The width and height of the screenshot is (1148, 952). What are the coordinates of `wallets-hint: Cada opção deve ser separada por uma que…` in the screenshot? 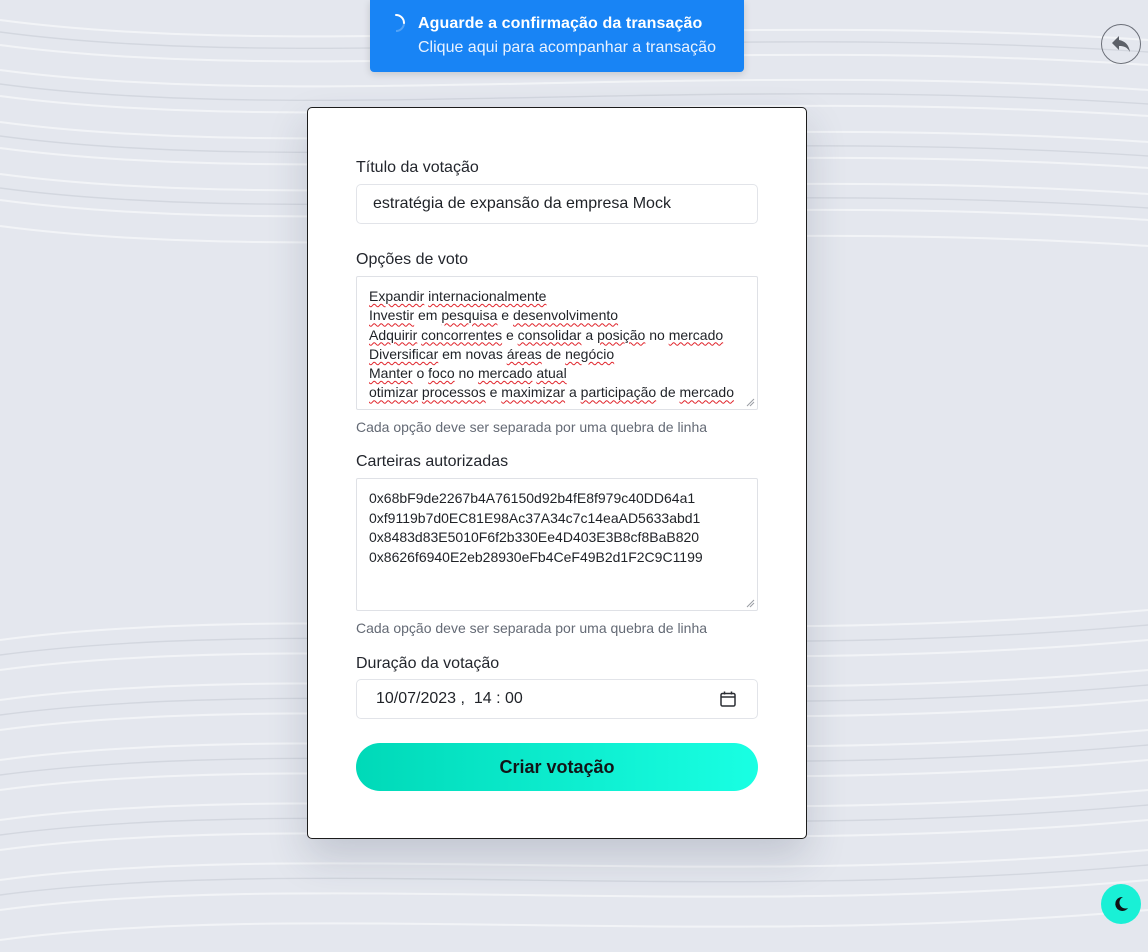 It's located at (532, 628).